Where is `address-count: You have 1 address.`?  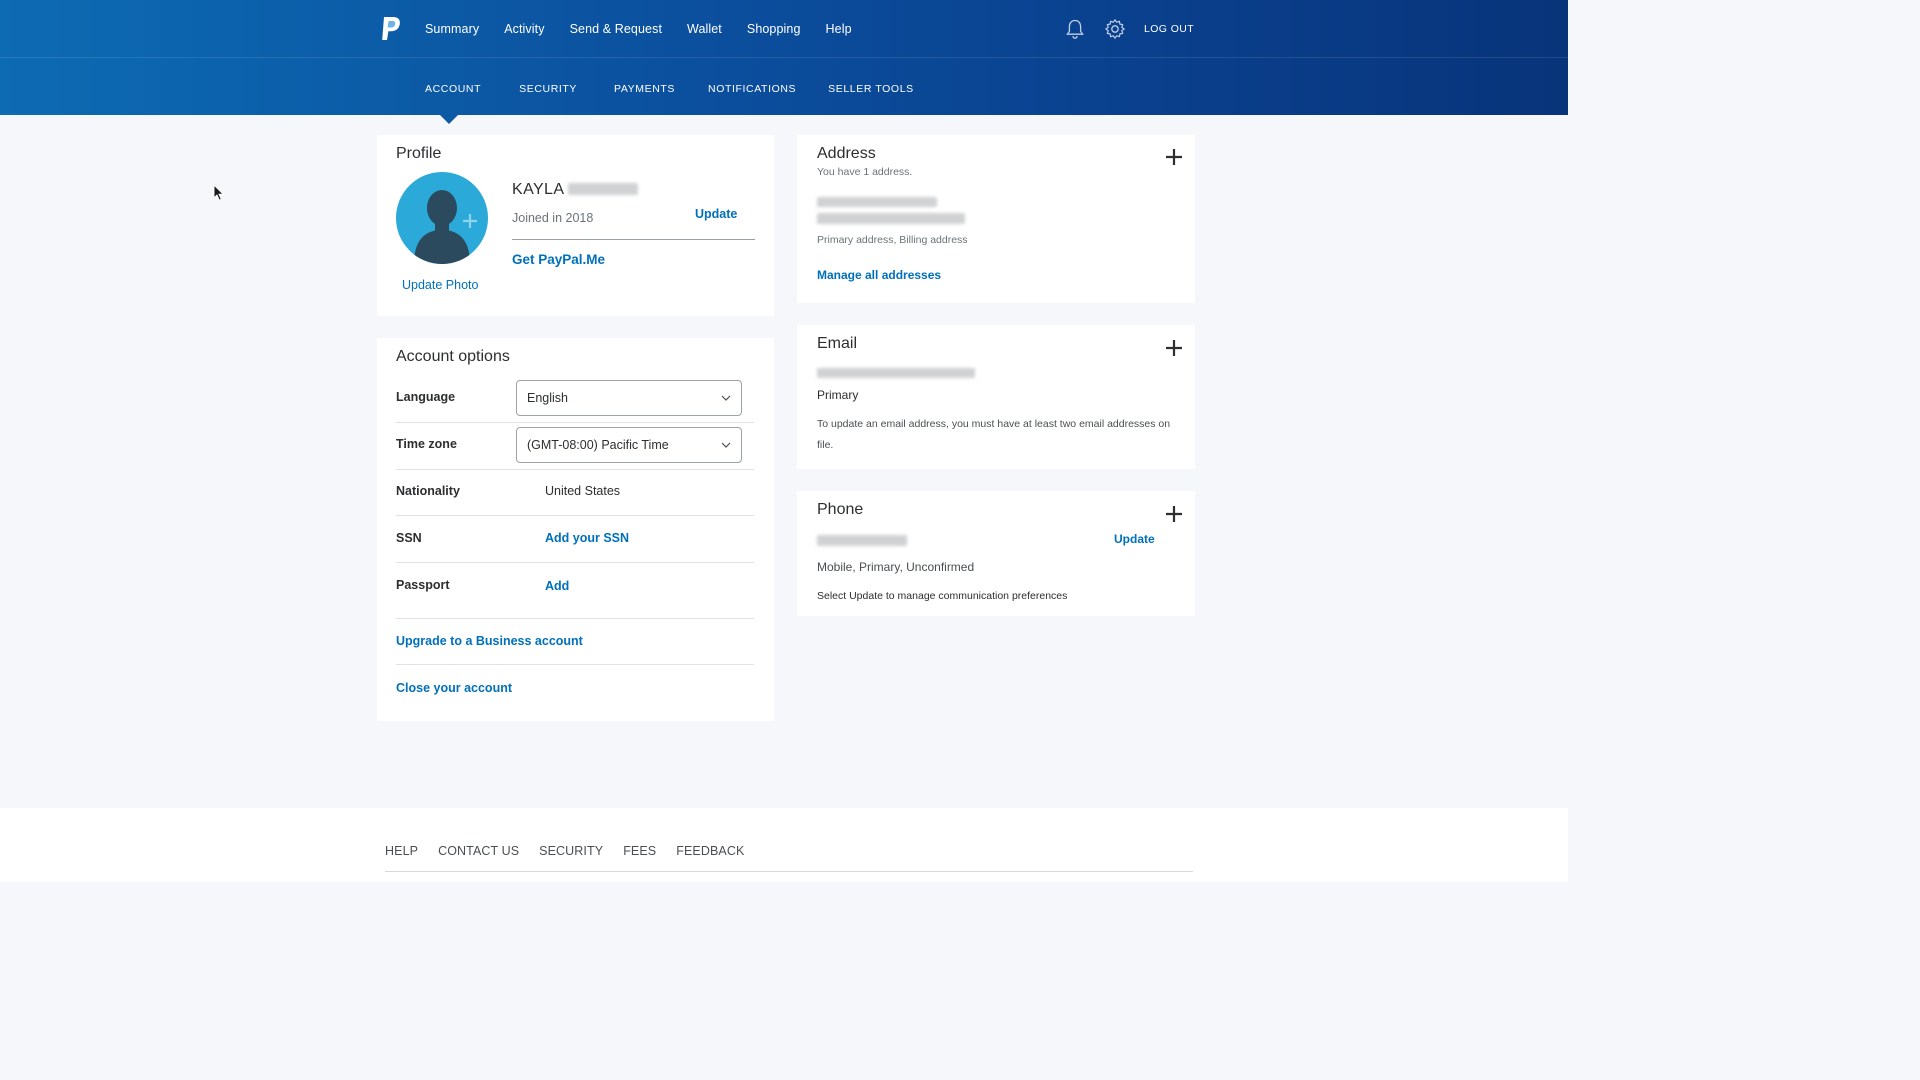 address-count: You have 1 address. is located at coordinates (865, 172).